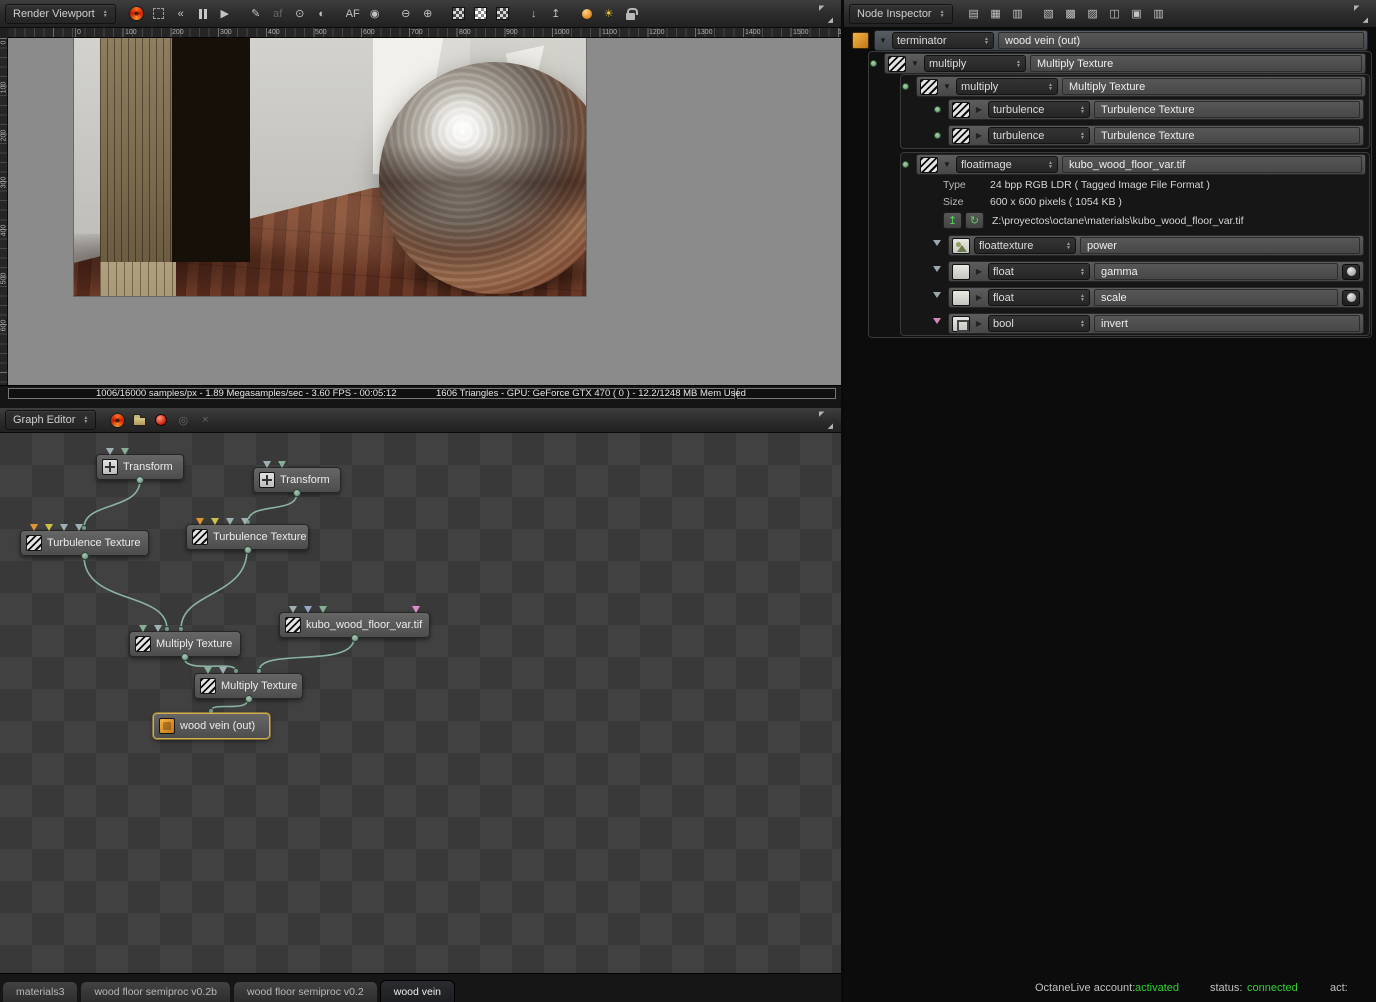 This screenshot has height=1002, width=1376. What do you see at coordinates (556, 14) in the screenshot?
I see `copy-image-button: ↥` at bounding box center [556, 14].